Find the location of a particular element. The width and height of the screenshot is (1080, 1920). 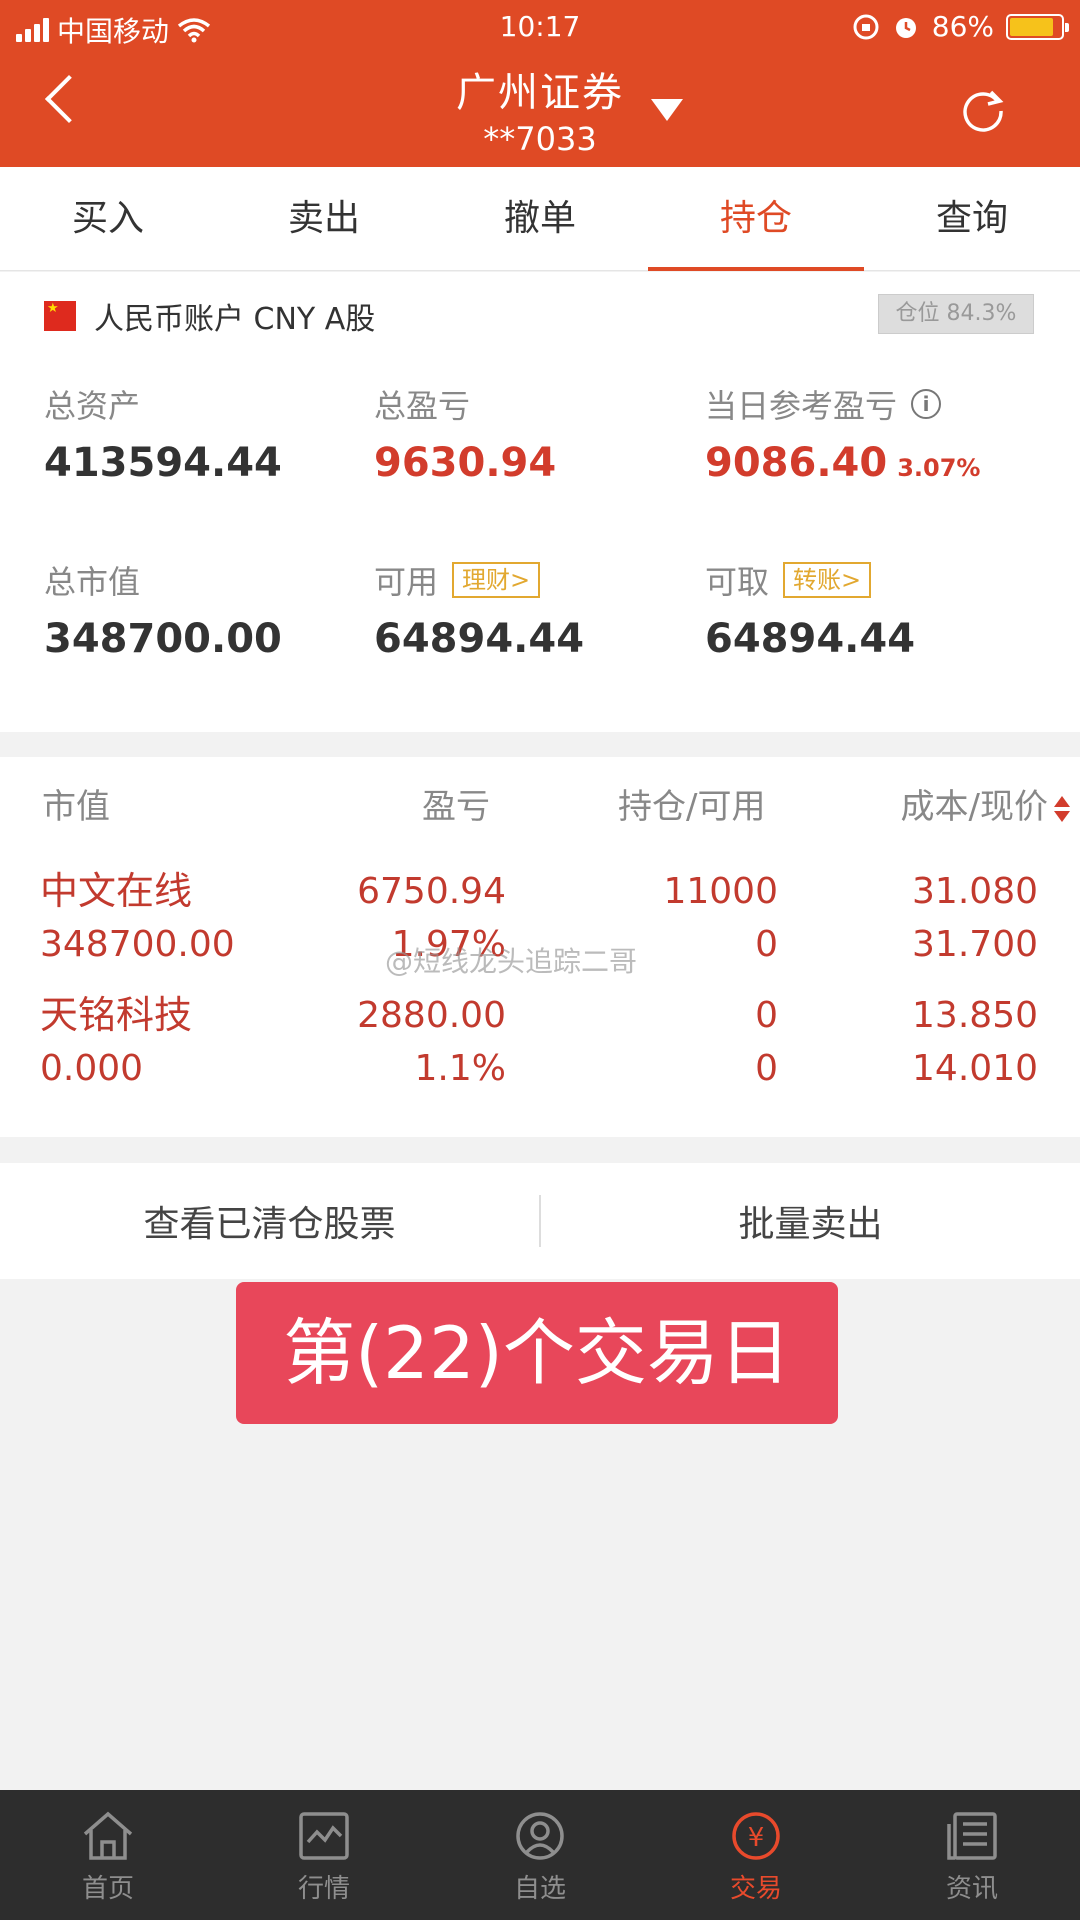

trade-tabs: 买入 卖出 撤单 持仓 查询 is located at coordinates (540, 219).